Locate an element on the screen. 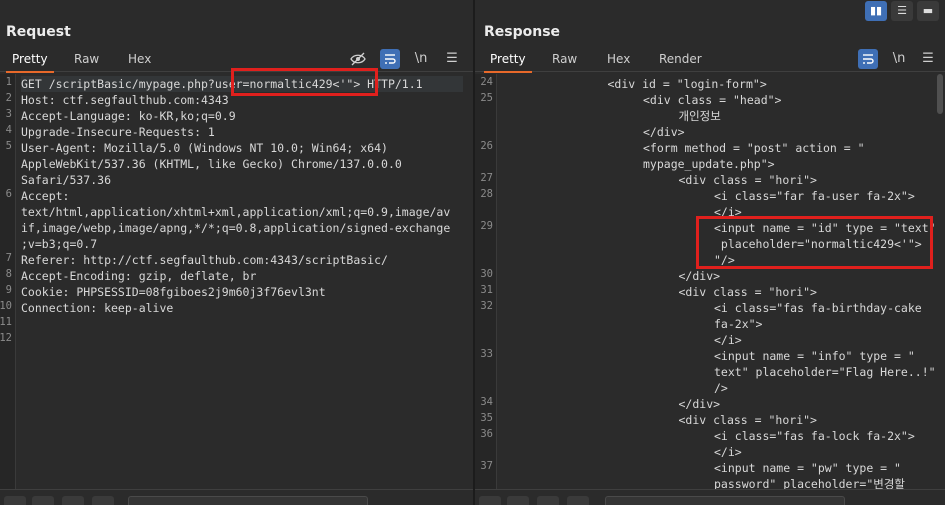  line-number: 6 is located at coordinates (8, 194).